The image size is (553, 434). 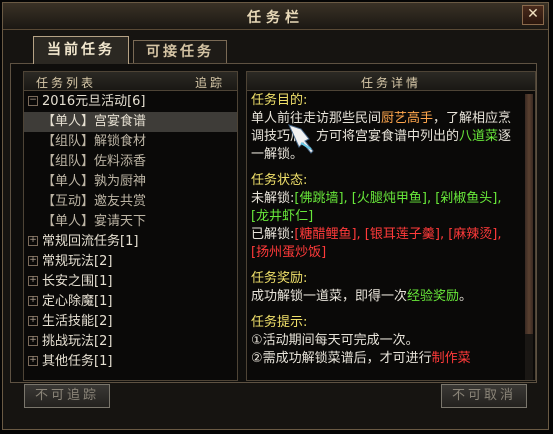 What do you see at coordinates (77, 261) in the screenshot?
I see `quest-category-label: 常规玩法[2]` at bounding box center [77, 261].